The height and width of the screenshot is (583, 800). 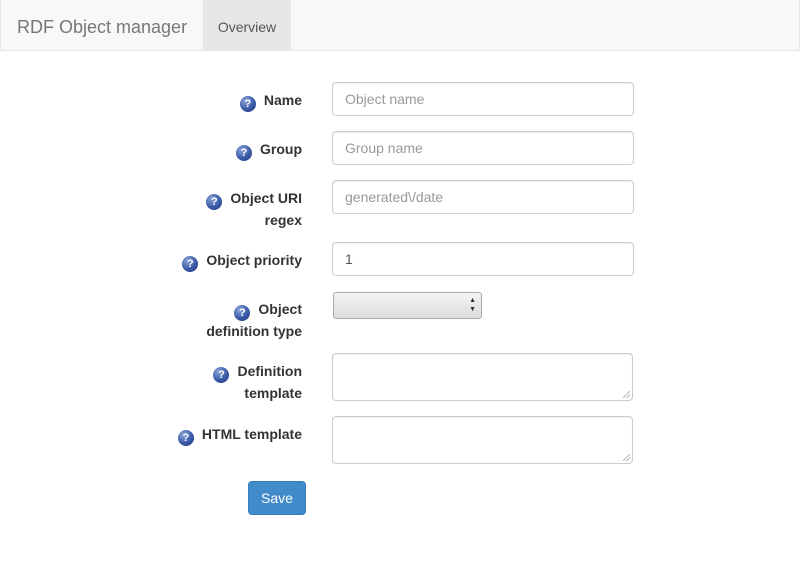 What do you see at coordinates (472, 305) in the screenshot?
I see `up-down-arrows-icon: ▲ ▼` at bounding box center [472, 305].